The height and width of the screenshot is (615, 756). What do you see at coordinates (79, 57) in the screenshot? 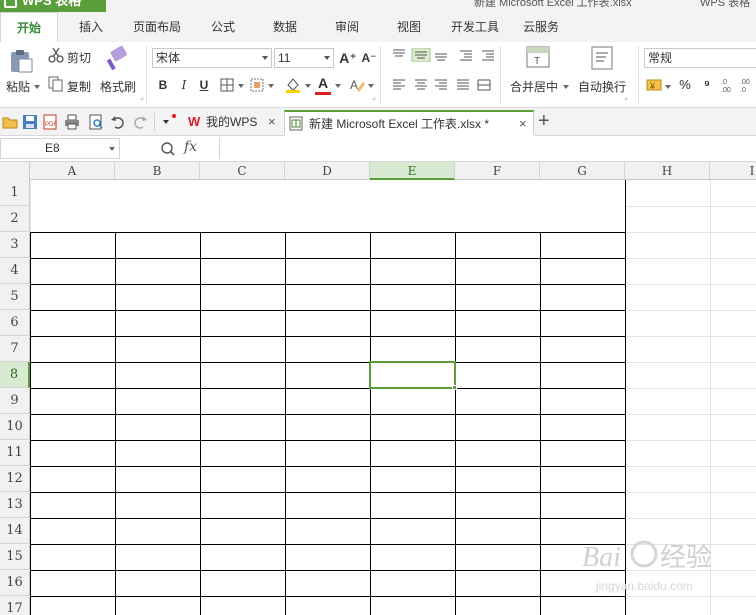
I see `cut-button: 剪切` at bounding box center [79, 57].